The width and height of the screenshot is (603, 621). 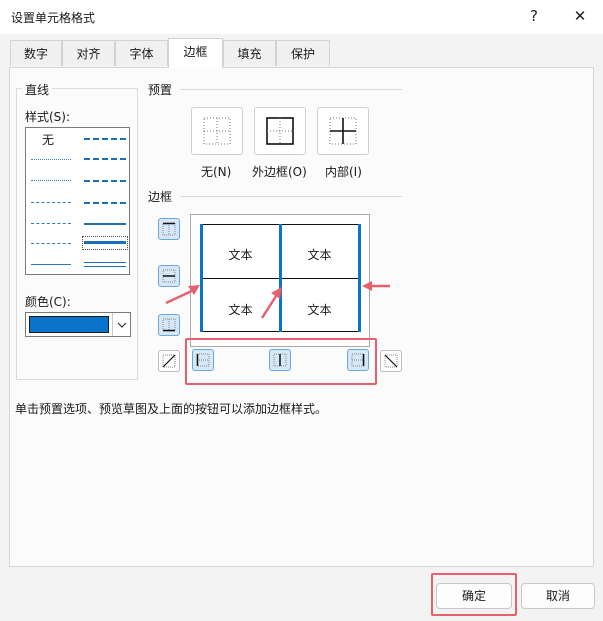 What do you see at coordinates (558, 596) in the screenshot?
I see `cancel-button: 取消` at bounding box center [558, 596].